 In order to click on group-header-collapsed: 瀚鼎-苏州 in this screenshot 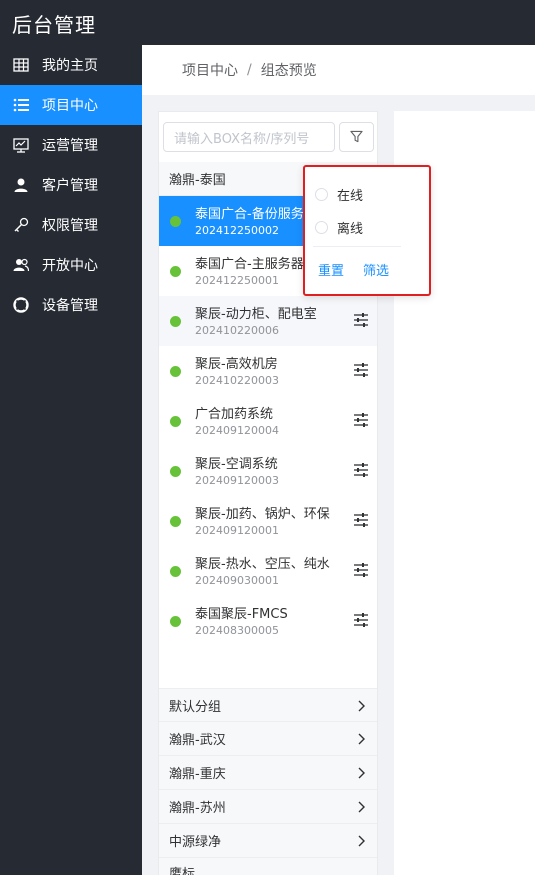, I will do `click(268, 807)`.